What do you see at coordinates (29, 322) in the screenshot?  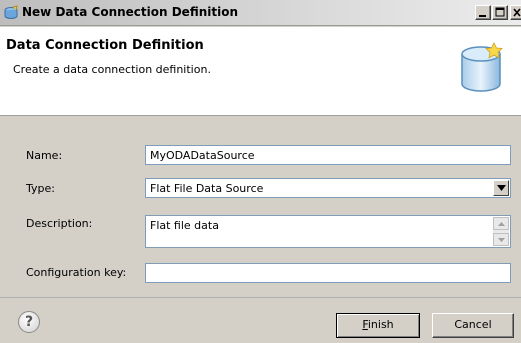 I see `help-icon: ?` at bounding box center [29, 322].